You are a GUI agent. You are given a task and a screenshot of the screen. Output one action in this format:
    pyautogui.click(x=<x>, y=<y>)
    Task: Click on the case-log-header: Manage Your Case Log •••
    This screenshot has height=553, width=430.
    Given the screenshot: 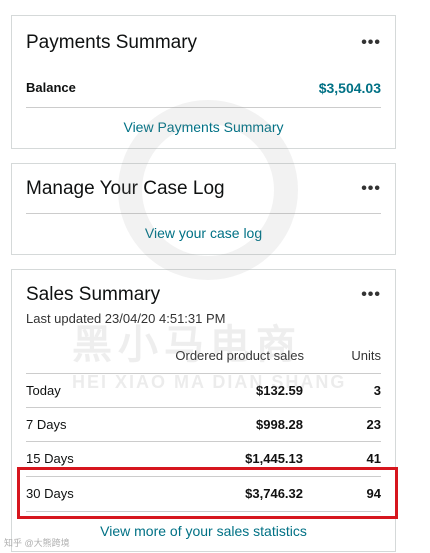 What is the action you would take?
    pyautogui.click(x=203, y=189)
    